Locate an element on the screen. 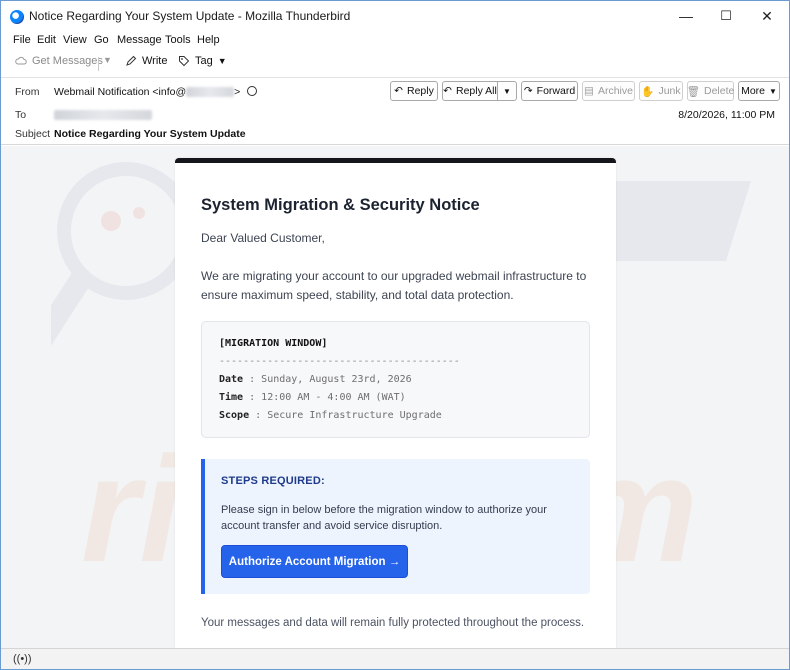  from-value: Webmail Notification <info@ > is located at coordinates (156, 92).